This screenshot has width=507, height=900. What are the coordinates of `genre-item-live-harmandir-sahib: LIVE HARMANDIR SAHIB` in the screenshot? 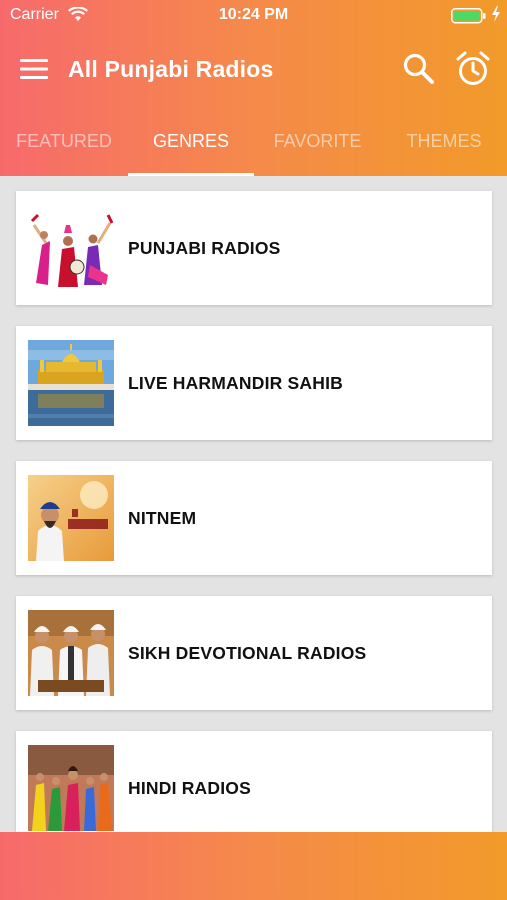 It's located at (254, 383).